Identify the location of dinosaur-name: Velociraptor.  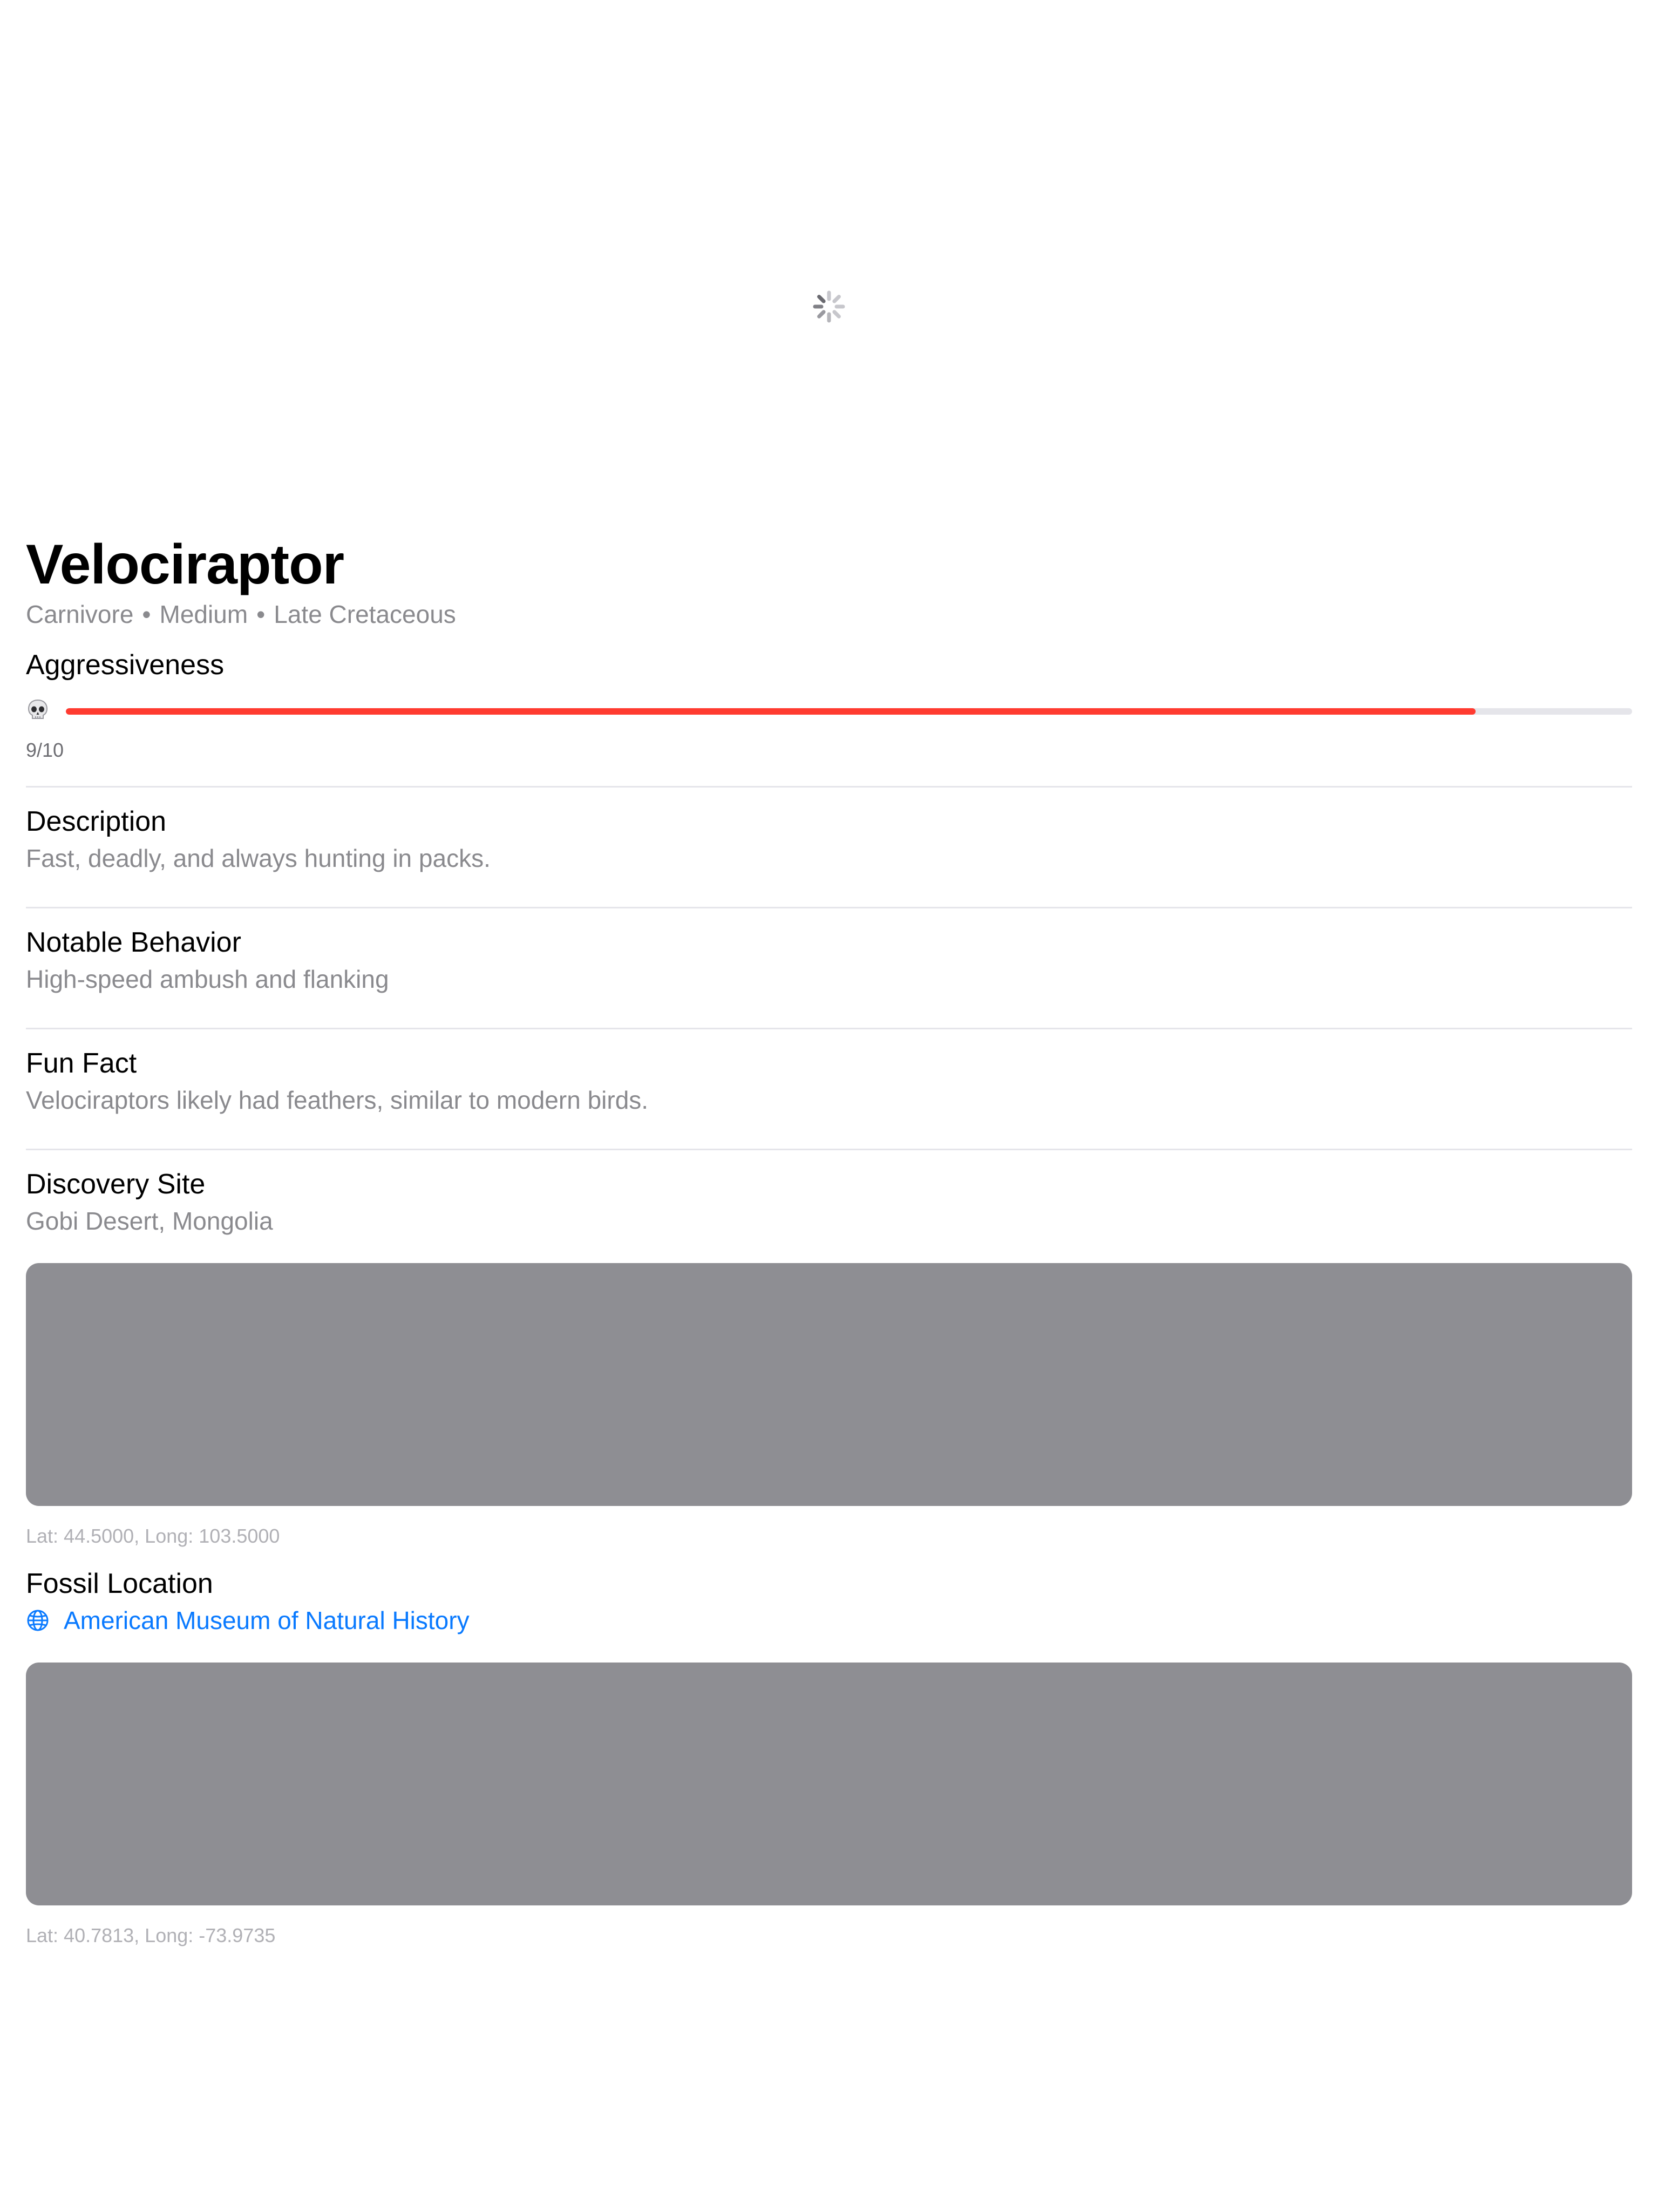
(185, 564).